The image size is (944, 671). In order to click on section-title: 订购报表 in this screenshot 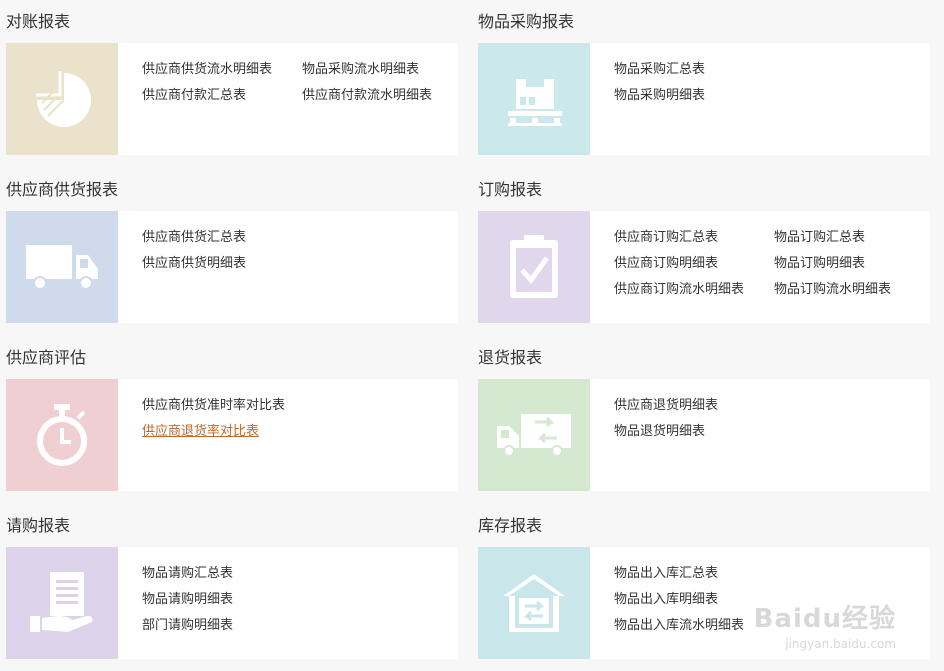, I will do `click(510, 189)`.